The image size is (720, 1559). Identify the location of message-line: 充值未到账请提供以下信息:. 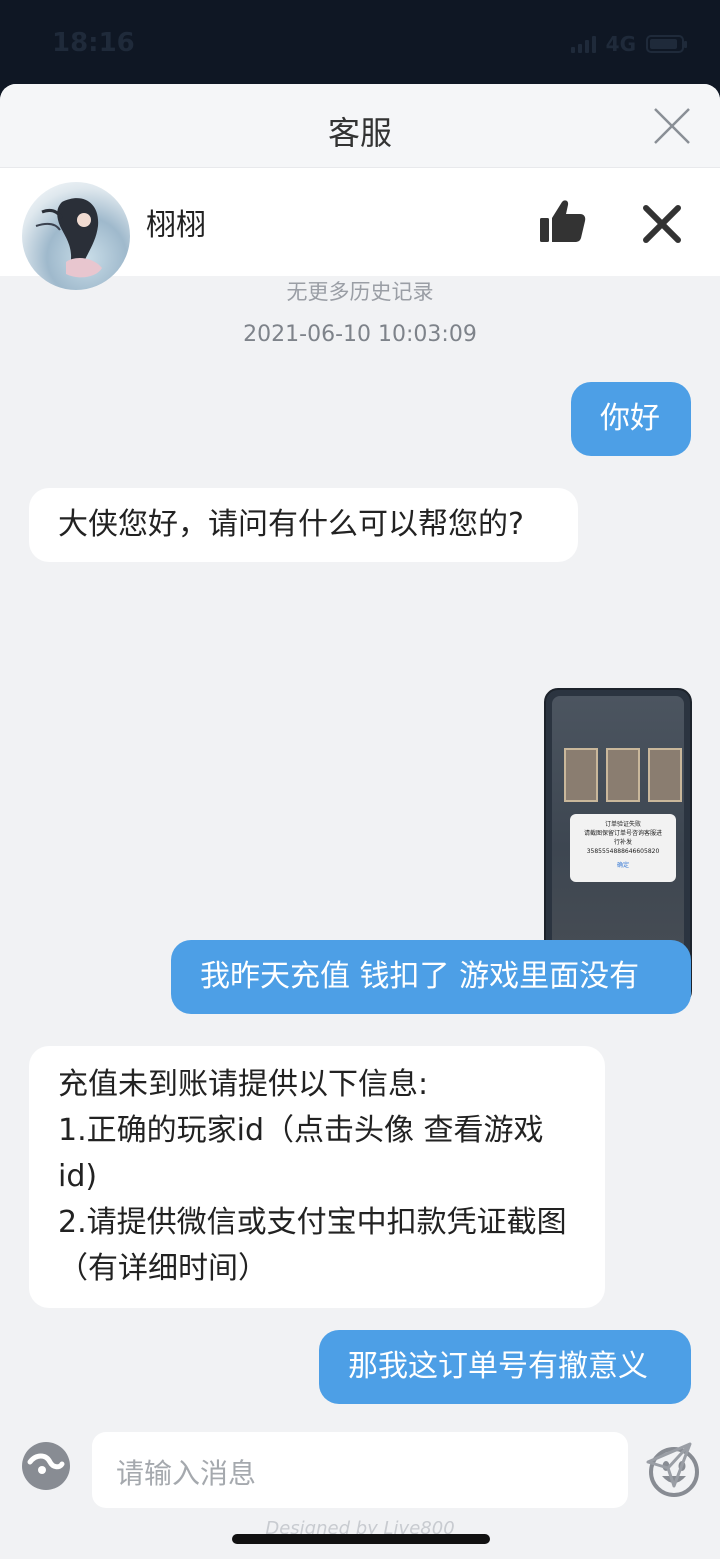
(243, 1084).